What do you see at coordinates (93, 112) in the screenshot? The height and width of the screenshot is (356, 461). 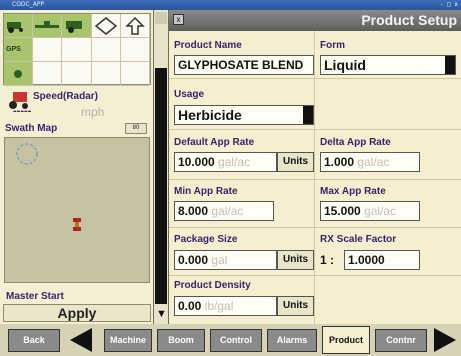 I see `speed-unit: mph` at bounding box center [93, 112].